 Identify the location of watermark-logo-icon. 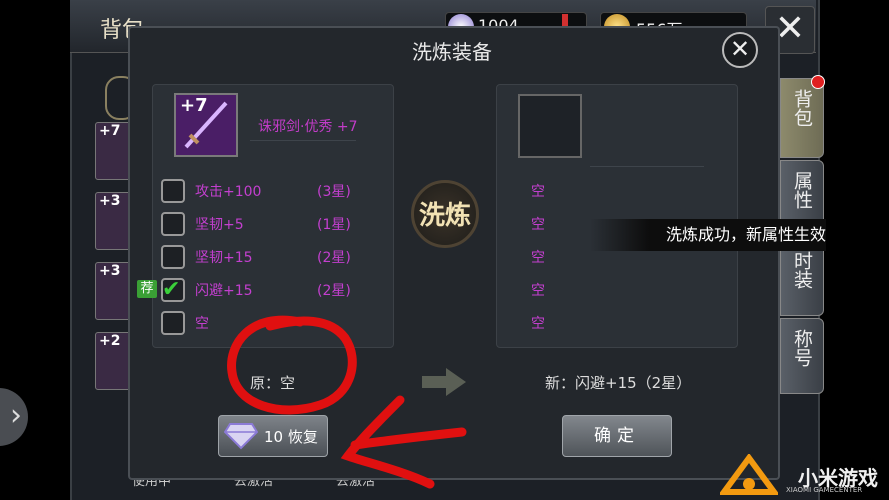
(749, 474).